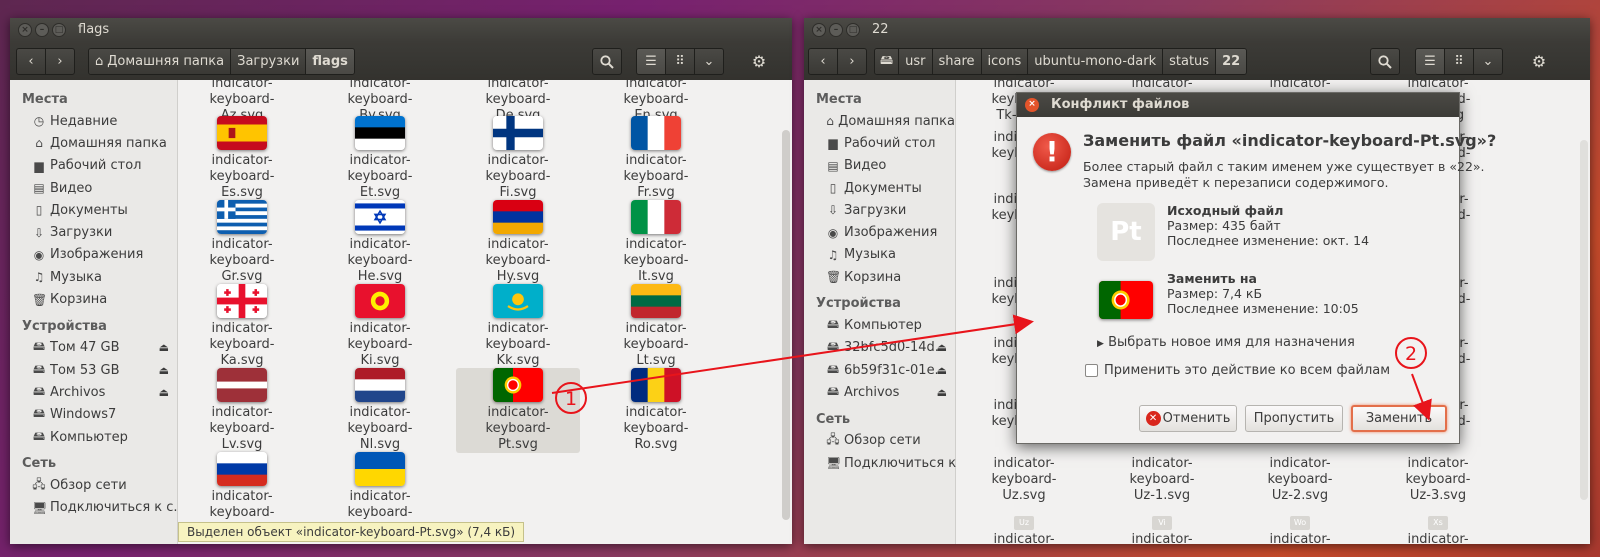 The height and width of the screenshot is (557, 1600). I want to click on cancel-button: ✕ Отменить, so click(1188, 418).